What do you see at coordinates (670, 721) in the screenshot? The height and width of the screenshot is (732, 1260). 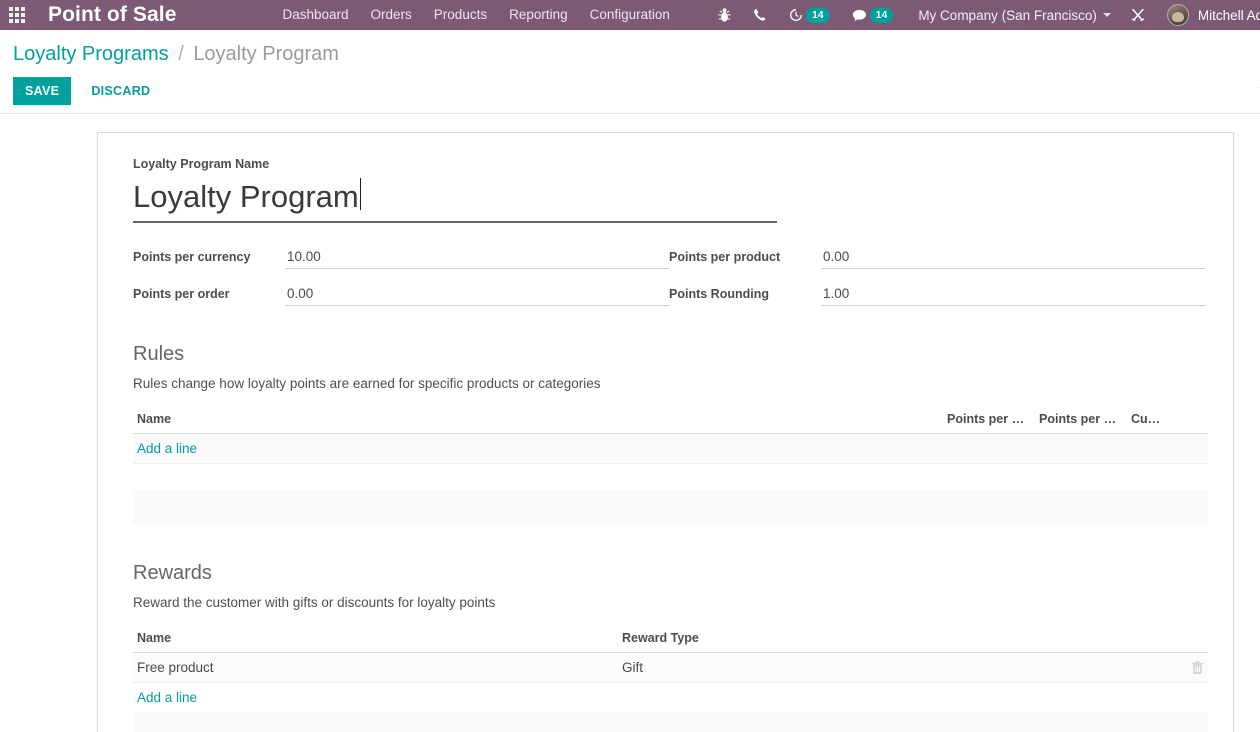 I see `rewards-filler-row` at bounding box center [670, 721].